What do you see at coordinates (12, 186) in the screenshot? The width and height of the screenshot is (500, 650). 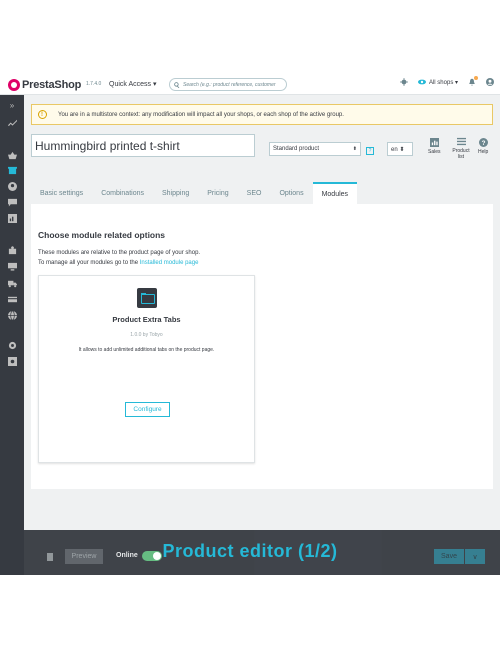 I see `customers-icon` at bounding box center [12, 186].